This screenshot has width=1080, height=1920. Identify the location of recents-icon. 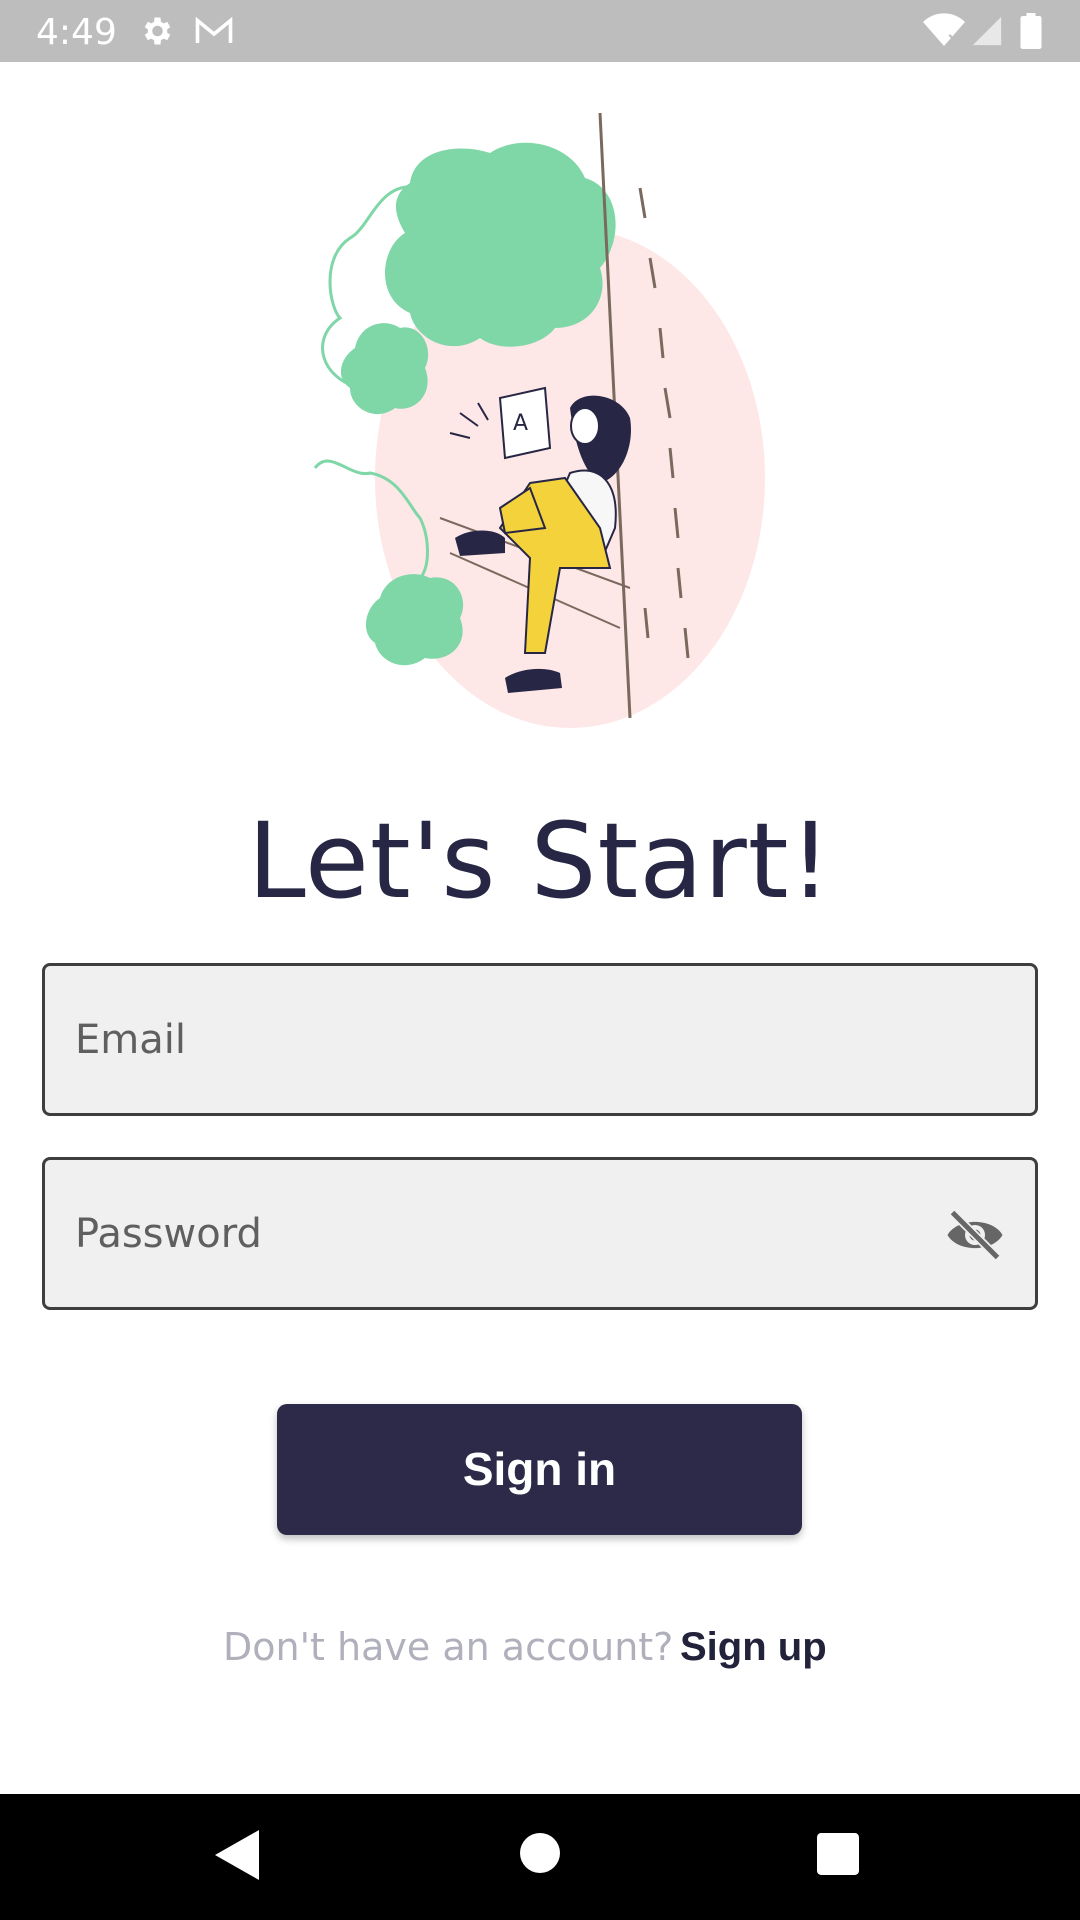
(838, 1854).